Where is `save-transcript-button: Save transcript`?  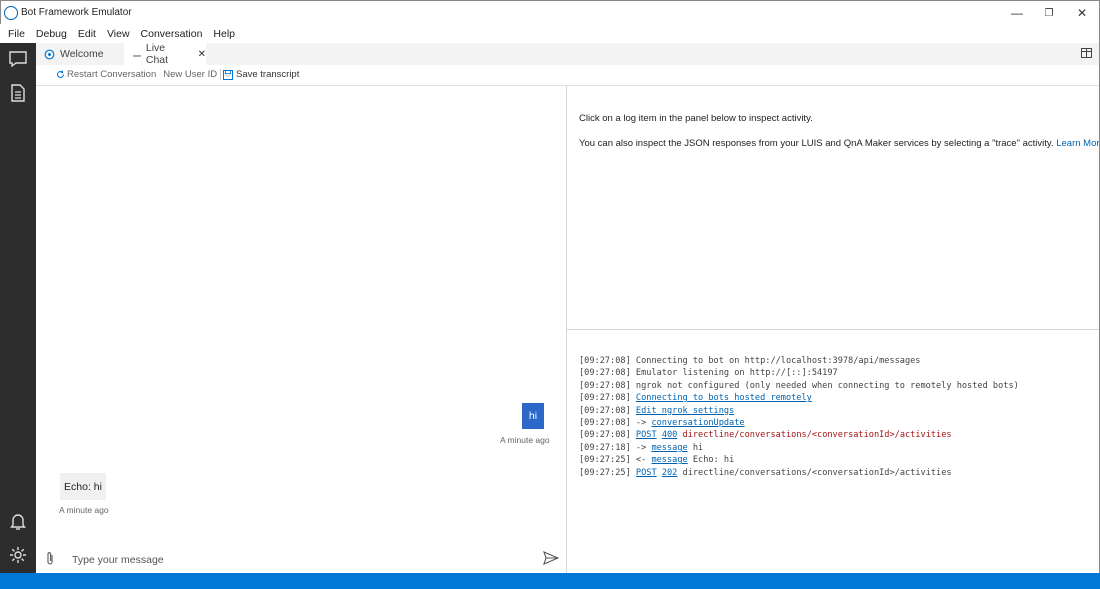
save-transcript-button: Save transcript is located at coordinates (261, 74).